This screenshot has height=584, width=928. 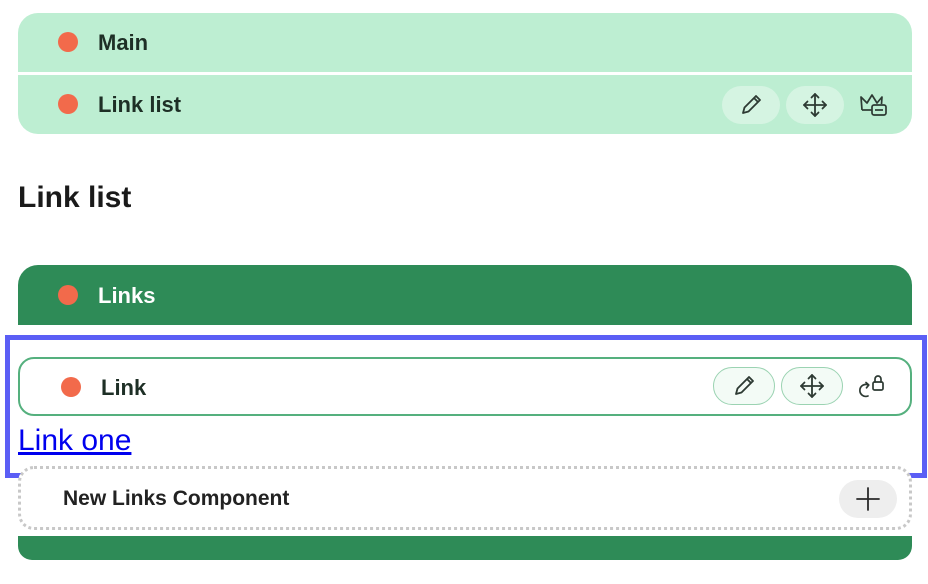 What do you see at coordinates (123, 42) in the screenshot?
I see `breadcrumb-main-label: Main` at bounding box center [123, 42].